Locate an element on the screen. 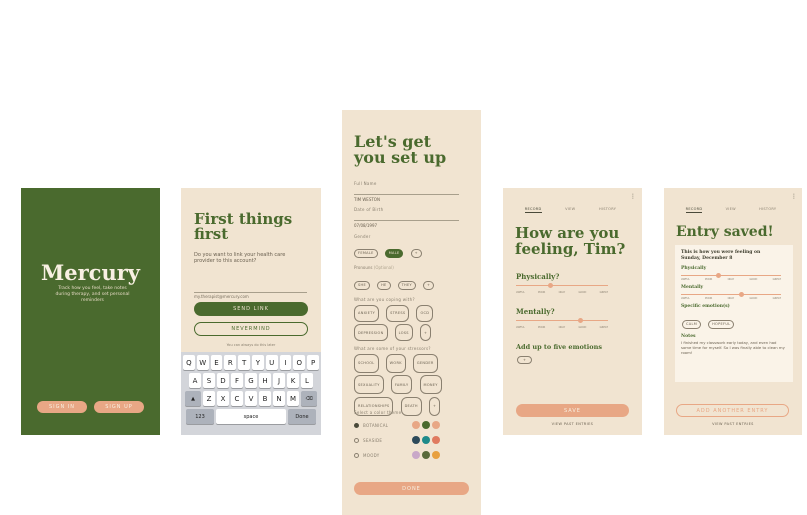  coping-chip-ocd: OCD is located at coordinates (425, 313).